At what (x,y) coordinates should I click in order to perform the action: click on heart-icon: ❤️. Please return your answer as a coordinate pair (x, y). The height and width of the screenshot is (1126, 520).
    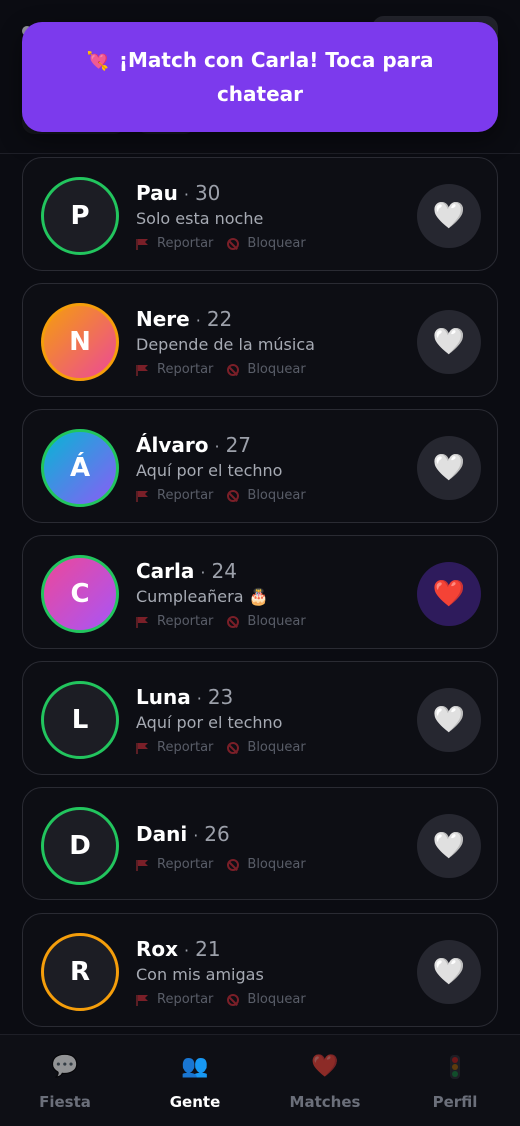
    Looking at the image, I should click on (325, 1066).